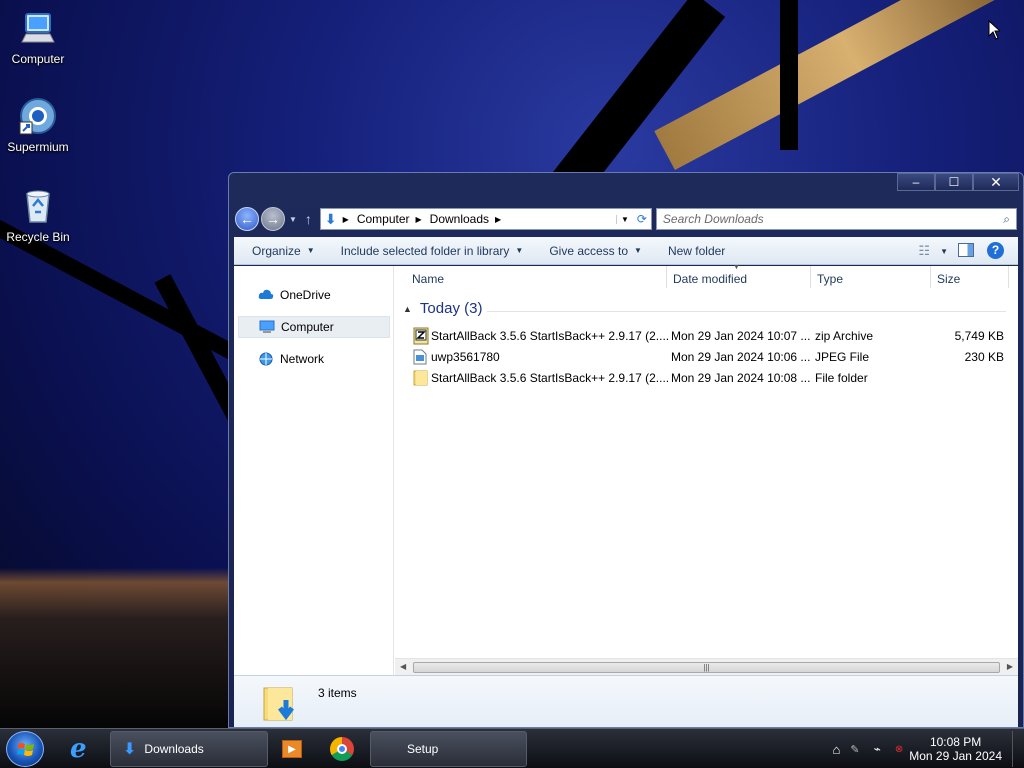 The width and height of the screenshot is (1024, 768). Describe the element at coordinates (428, 279) in the screenshot. I see `column-header-name: Name` at that location.